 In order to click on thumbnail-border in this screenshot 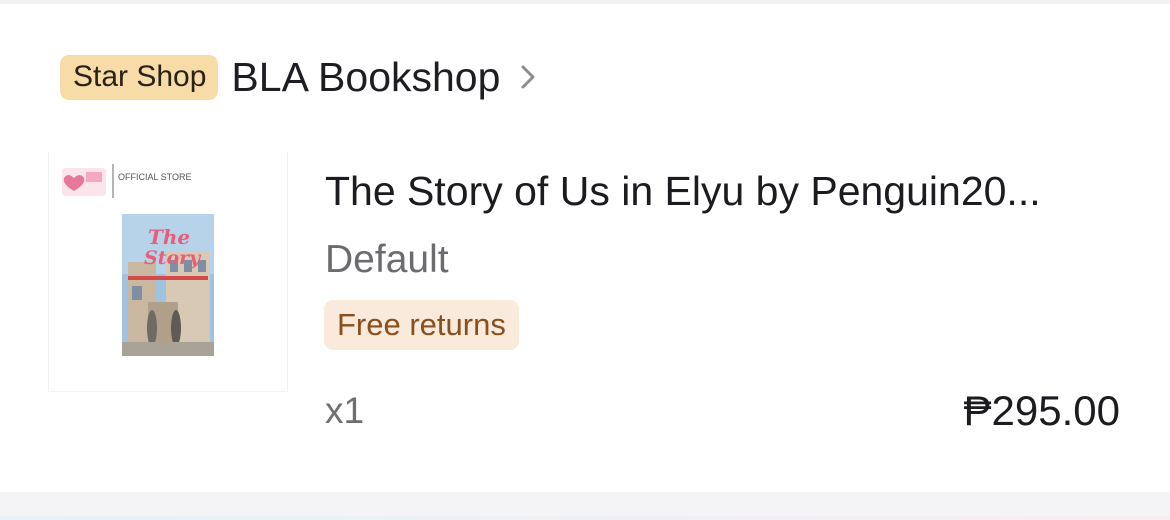, I will do `click(168, 272)`.